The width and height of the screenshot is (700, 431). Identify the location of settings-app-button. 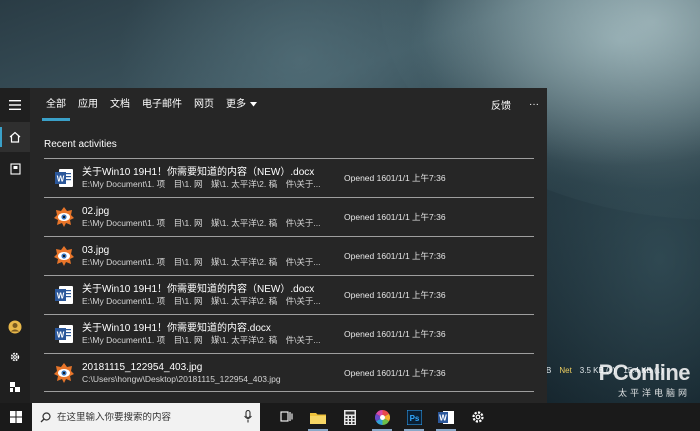
(478, 417).